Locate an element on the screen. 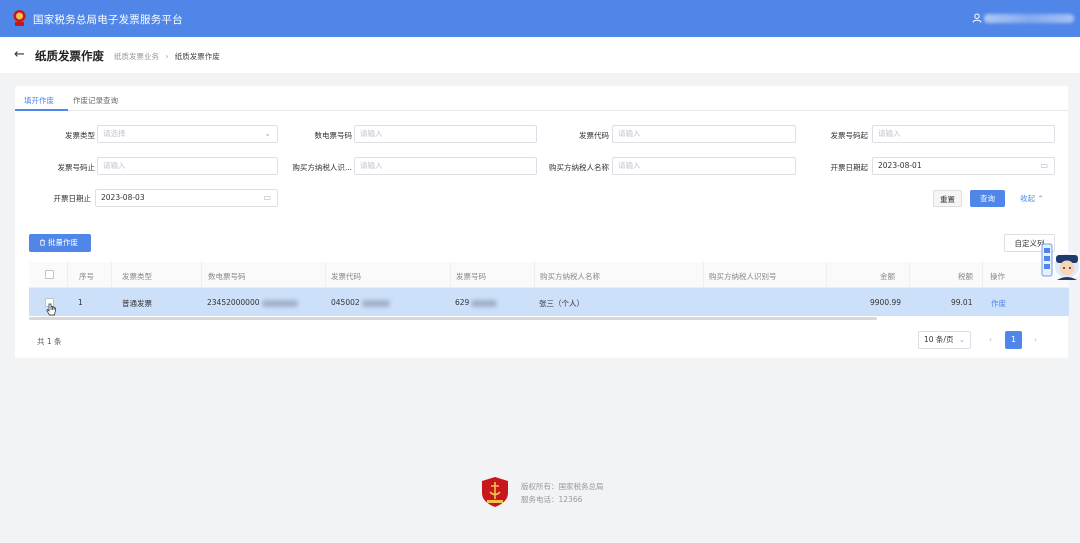 Image resolution: width=1080 pixels, height=543 pixels. trash-icon is located at coordinates (42, 242).